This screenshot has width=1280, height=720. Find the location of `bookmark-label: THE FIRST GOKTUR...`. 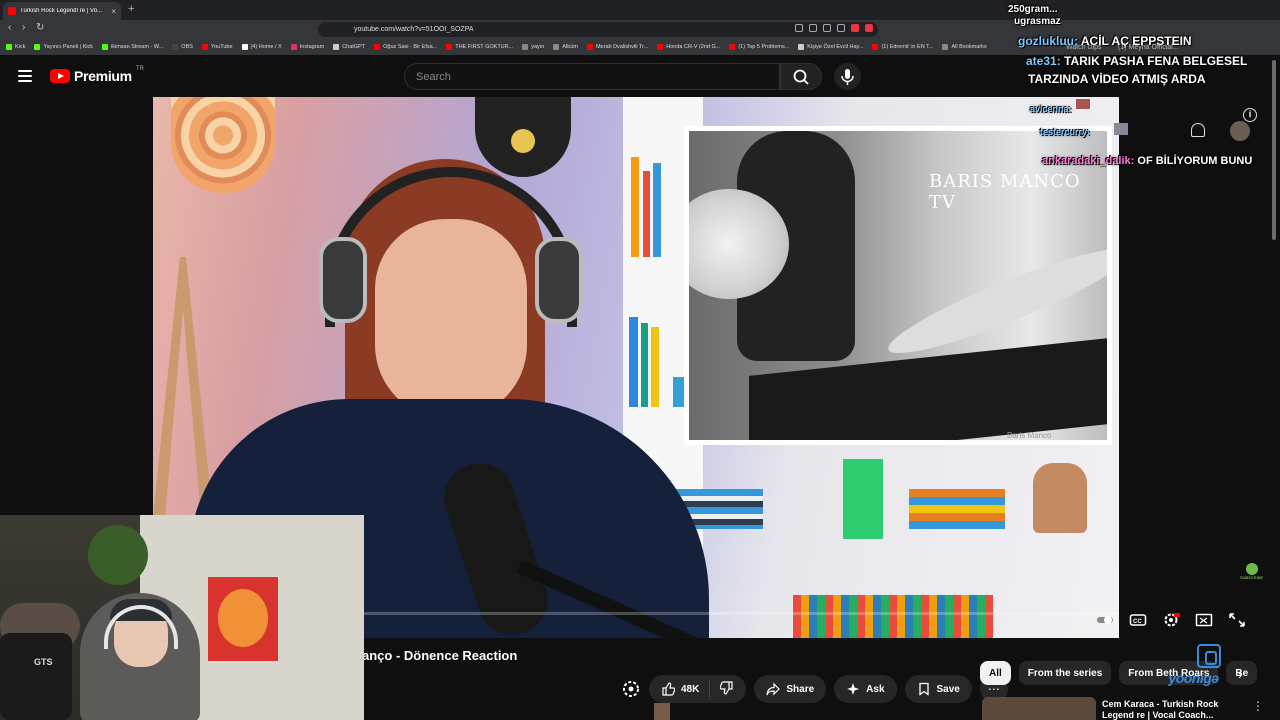

bookmark-label: THE FIRST GOKTUR... is located at coordinates (484, 47).